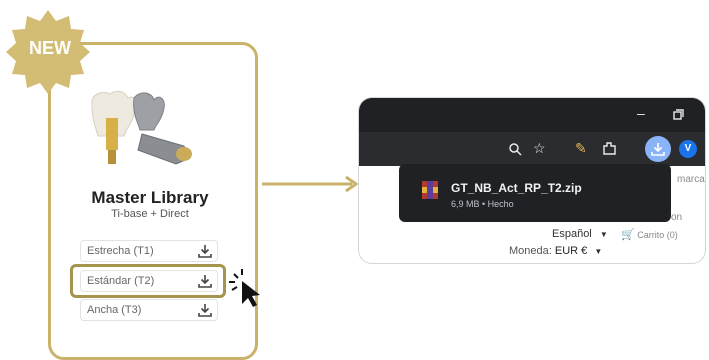 The width and height of the screenshot is (709, 360). Describe the element at coordinates (430, 190) in the screenshot. I see `zip-file-icon` at that location.